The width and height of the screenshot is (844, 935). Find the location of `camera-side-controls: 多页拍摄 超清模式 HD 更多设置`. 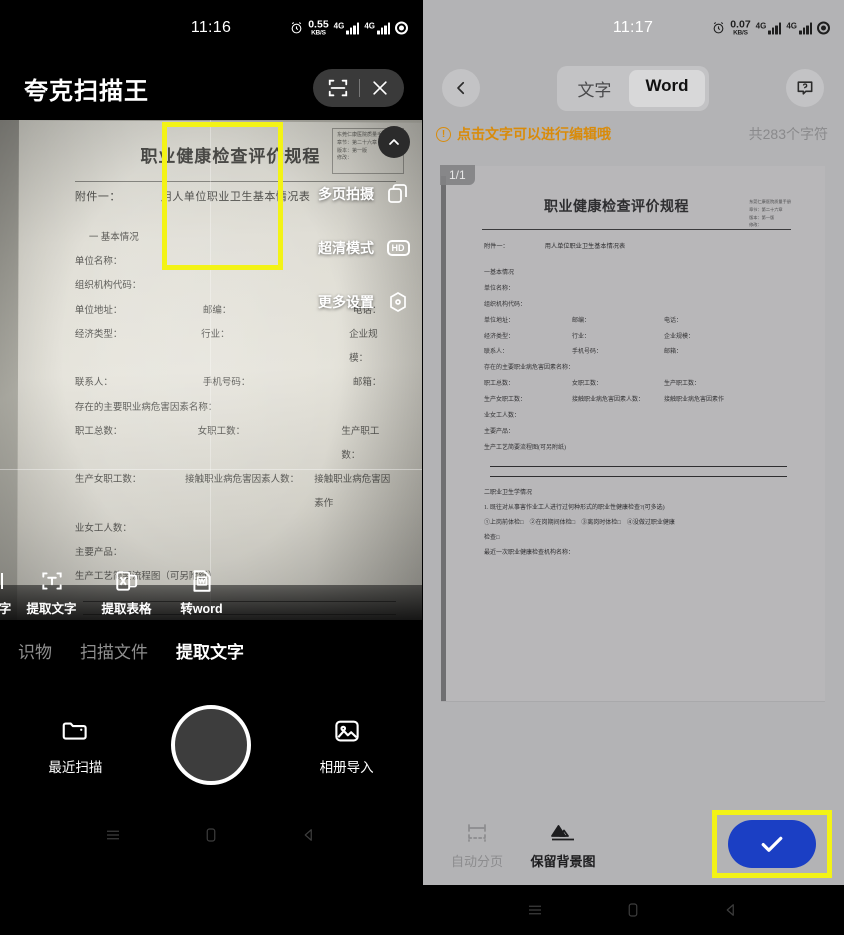

camera-side-controls: 多页拍摄 超清模式 HD 更多设置 is located at coordinates (364, 235).